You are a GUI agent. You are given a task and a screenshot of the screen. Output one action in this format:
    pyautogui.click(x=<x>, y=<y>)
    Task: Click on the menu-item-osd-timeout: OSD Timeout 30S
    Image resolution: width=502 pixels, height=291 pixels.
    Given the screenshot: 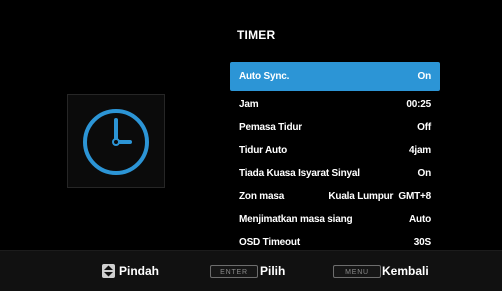 What is the action you would take?
    pyautogui.click(x=335, y=242)
    